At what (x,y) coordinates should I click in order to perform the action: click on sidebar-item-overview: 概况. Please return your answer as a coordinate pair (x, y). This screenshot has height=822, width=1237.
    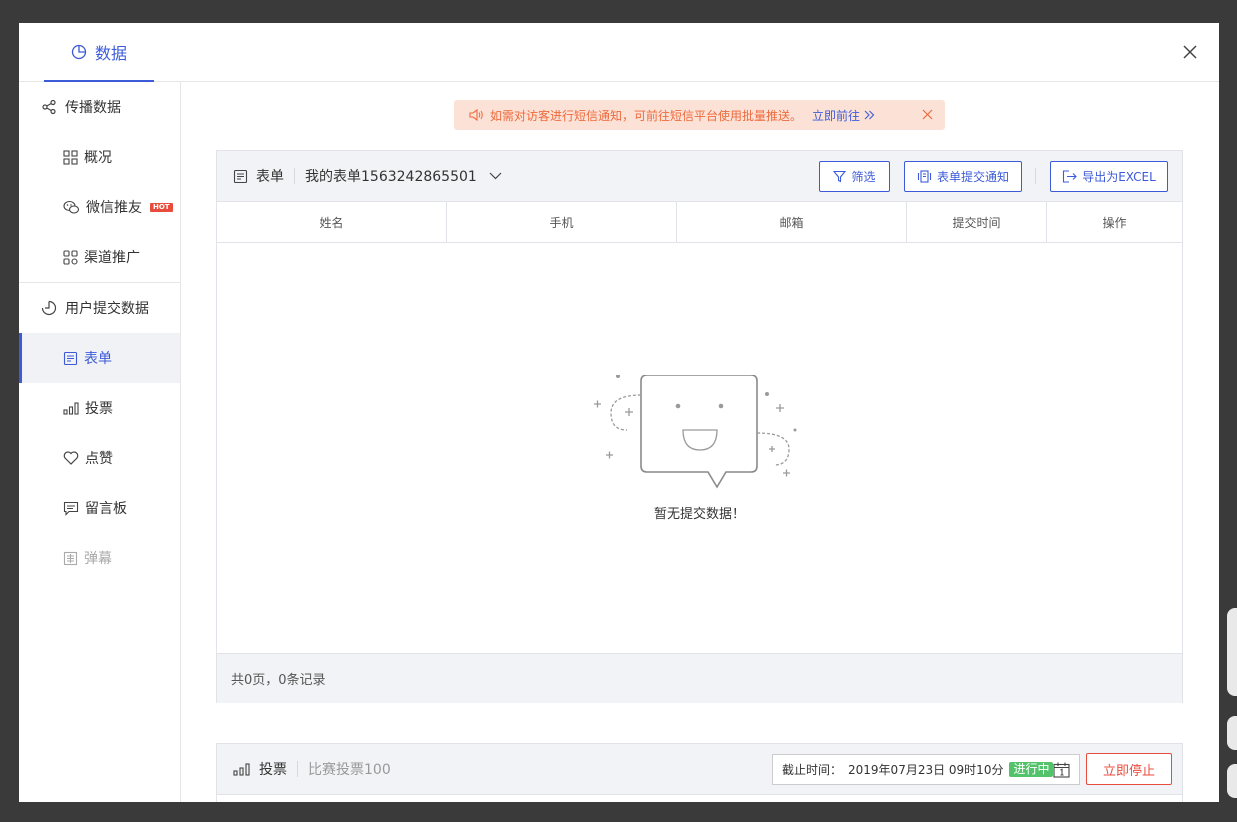
    Looking at the image, I should click on (99, 157).